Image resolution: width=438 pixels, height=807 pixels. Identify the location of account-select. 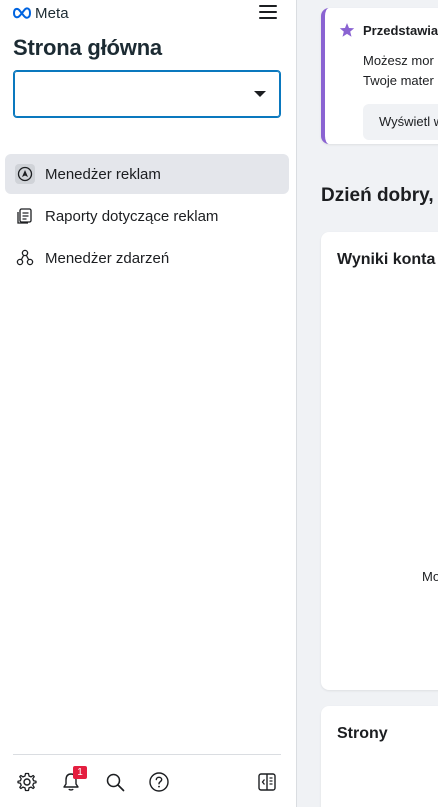
(147, 94).